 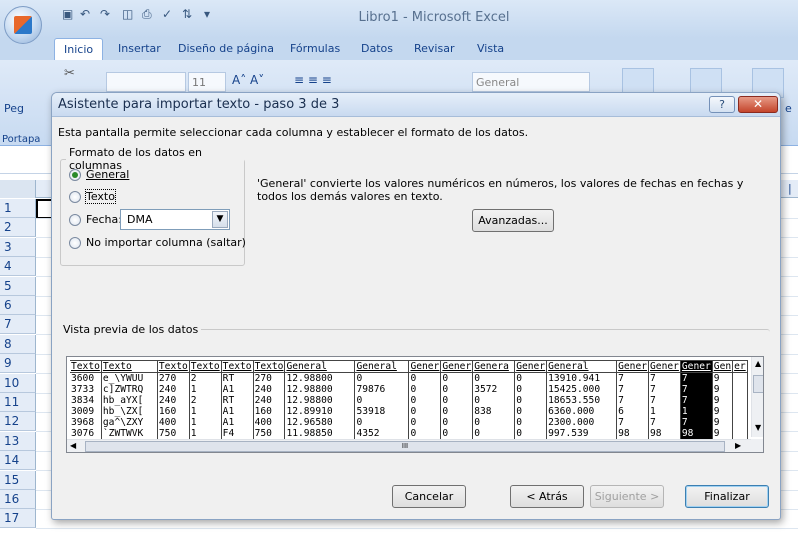 What do you see at coordinates (757, 445) in the screenshot?
I see `scroll-corner` at bounding box center [757, 445].